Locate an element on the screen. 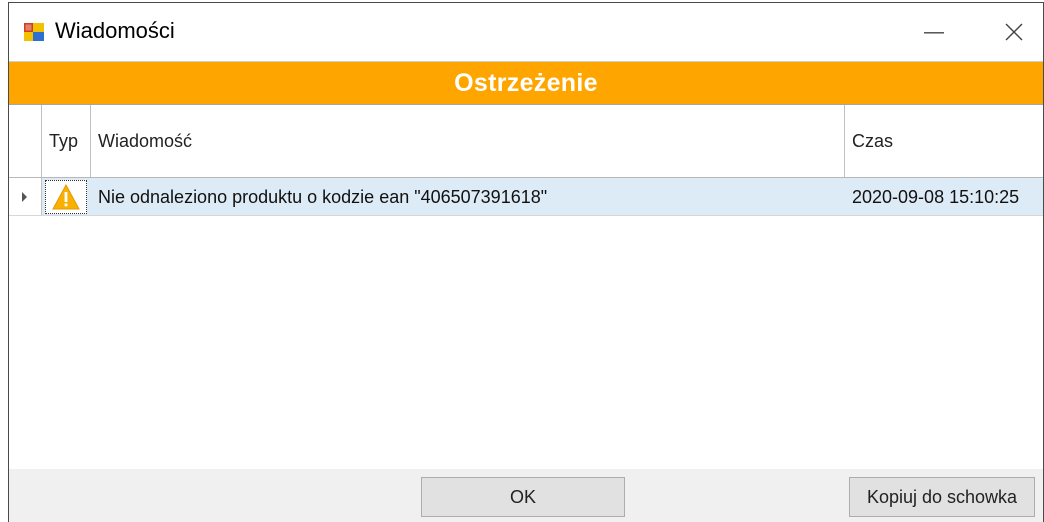 This screenshot has height=522, width=1044. warning-icon is located at coordinates (66, 196).